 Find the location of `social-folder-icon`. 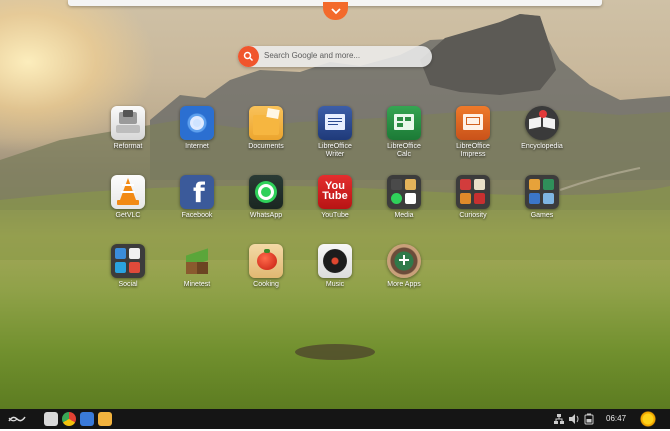

social-folder-icon is located at coordinates (128, 261).